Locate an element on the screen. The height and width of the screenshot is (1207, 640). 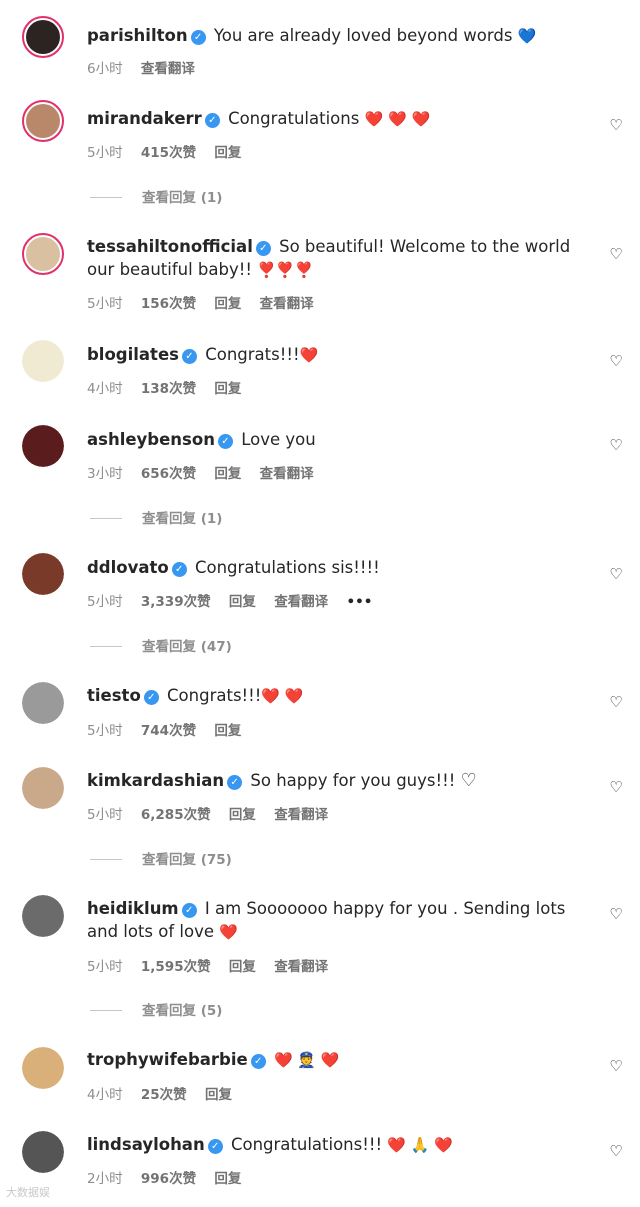
emoji: ❤️ 🙏 ❤️ is located at coordinates (420, 1145).